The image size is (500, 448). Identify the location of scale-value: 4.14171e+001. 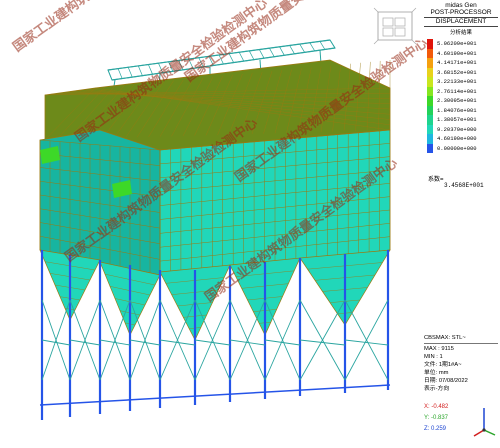
(457, 63).